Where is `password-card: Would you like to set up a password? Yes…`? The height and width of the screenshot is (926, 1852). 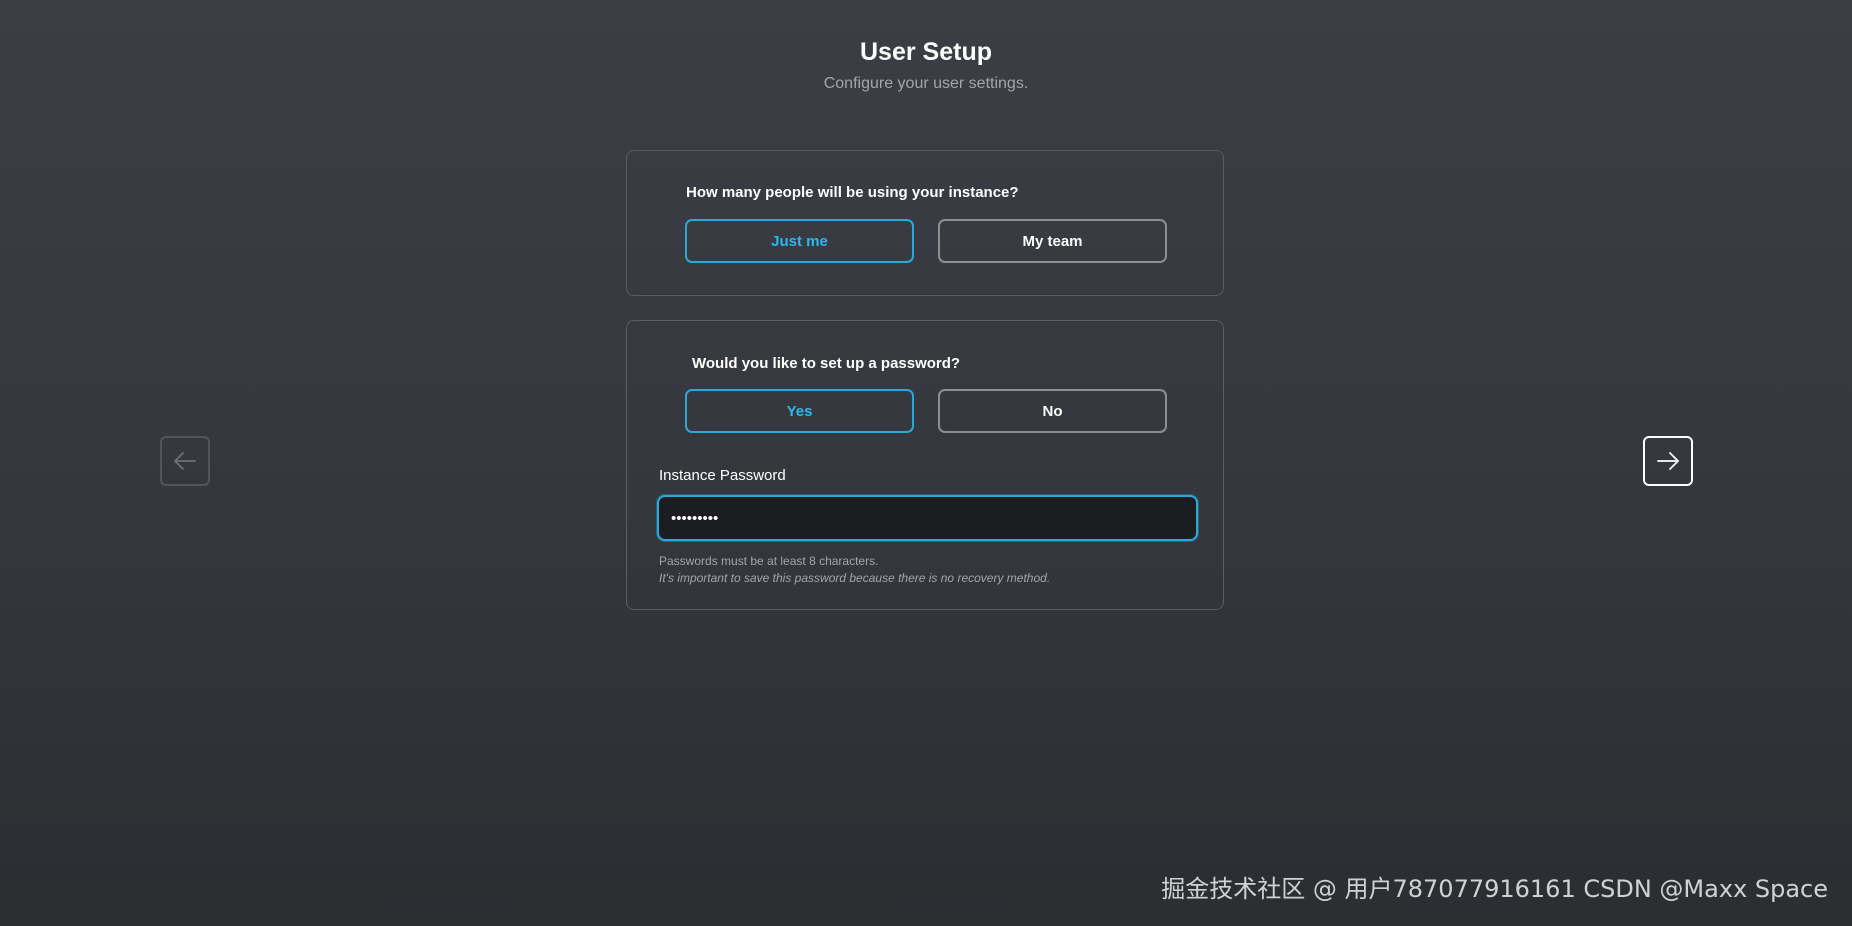 password-card: Would you like to set up a password? Yes… is located at coordinates (925, 465).